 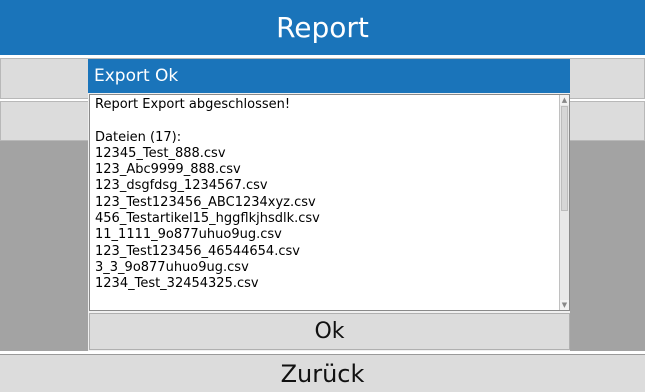 I want to click on message-line: 123_Test123456_ABC1234xyz.csv, so click(x=205, y=202).